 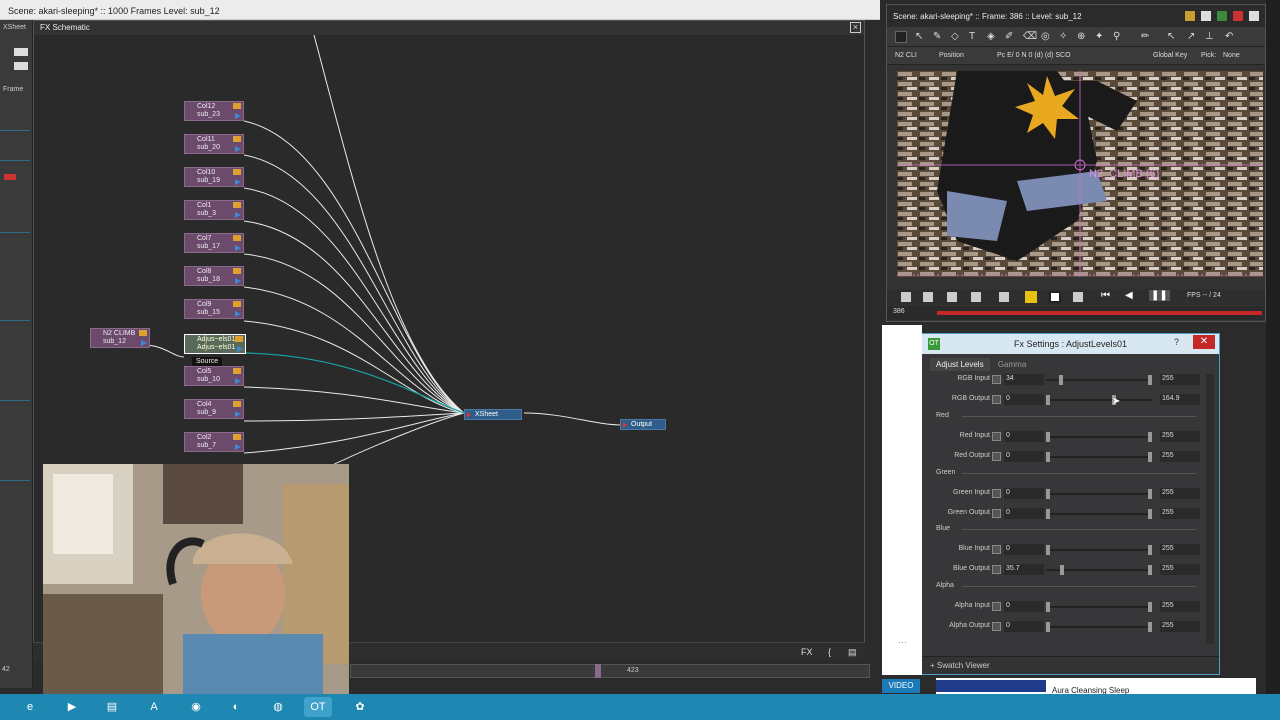 What do you see at coordinates (1170, 55) in the screenshot?
I see `global-key-checkbox: Global Key` at bounding box center [1170, 55].